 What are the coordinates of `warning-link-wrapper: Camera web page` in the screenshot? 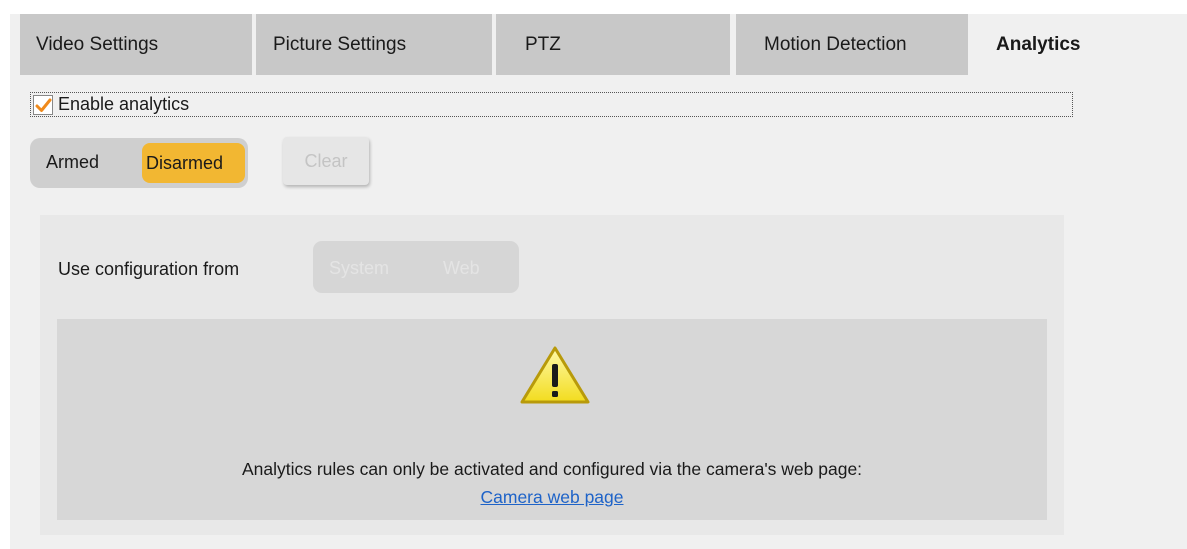 It's located at (552, 497).